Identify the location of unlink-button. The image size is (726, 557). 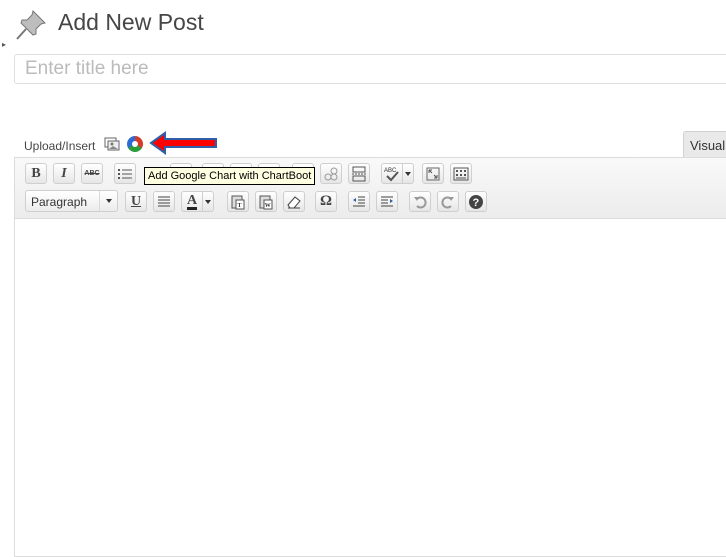
(331, 173).